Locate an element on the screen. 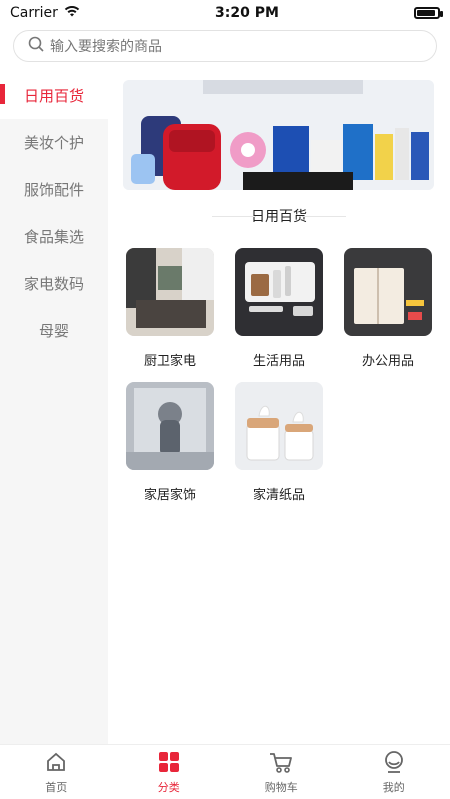 The height and width of the screenshot is (799, 450). sidebar-item-beauty: 美妆个护 is located at coordinates (54, 142).